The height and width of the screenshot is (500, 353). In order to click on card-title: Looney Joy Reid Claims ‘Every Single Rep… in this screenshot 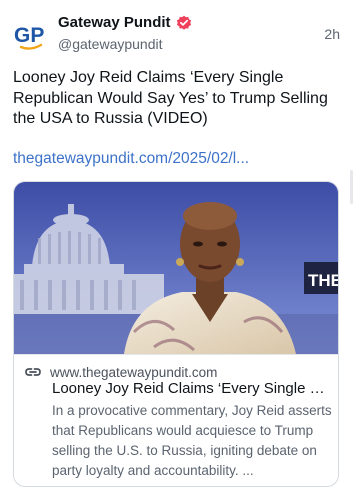, I will do `click(193, 388)`.